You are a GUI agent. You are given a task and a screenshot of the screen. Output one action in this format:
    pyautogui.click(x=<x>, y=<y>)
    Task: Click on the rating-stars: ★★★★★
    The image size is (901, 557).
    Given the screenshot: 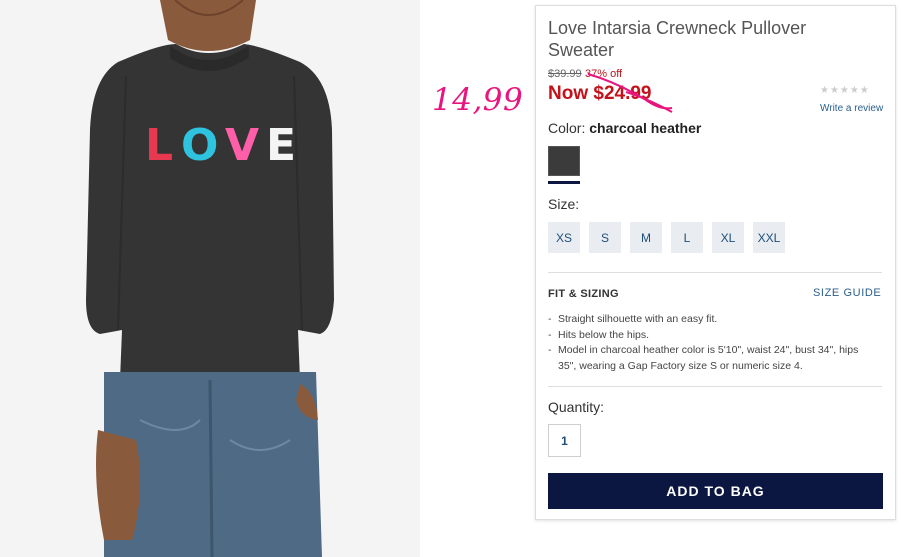 What is the action you would take?
    pyautogui.click(x=845, y=90)
    